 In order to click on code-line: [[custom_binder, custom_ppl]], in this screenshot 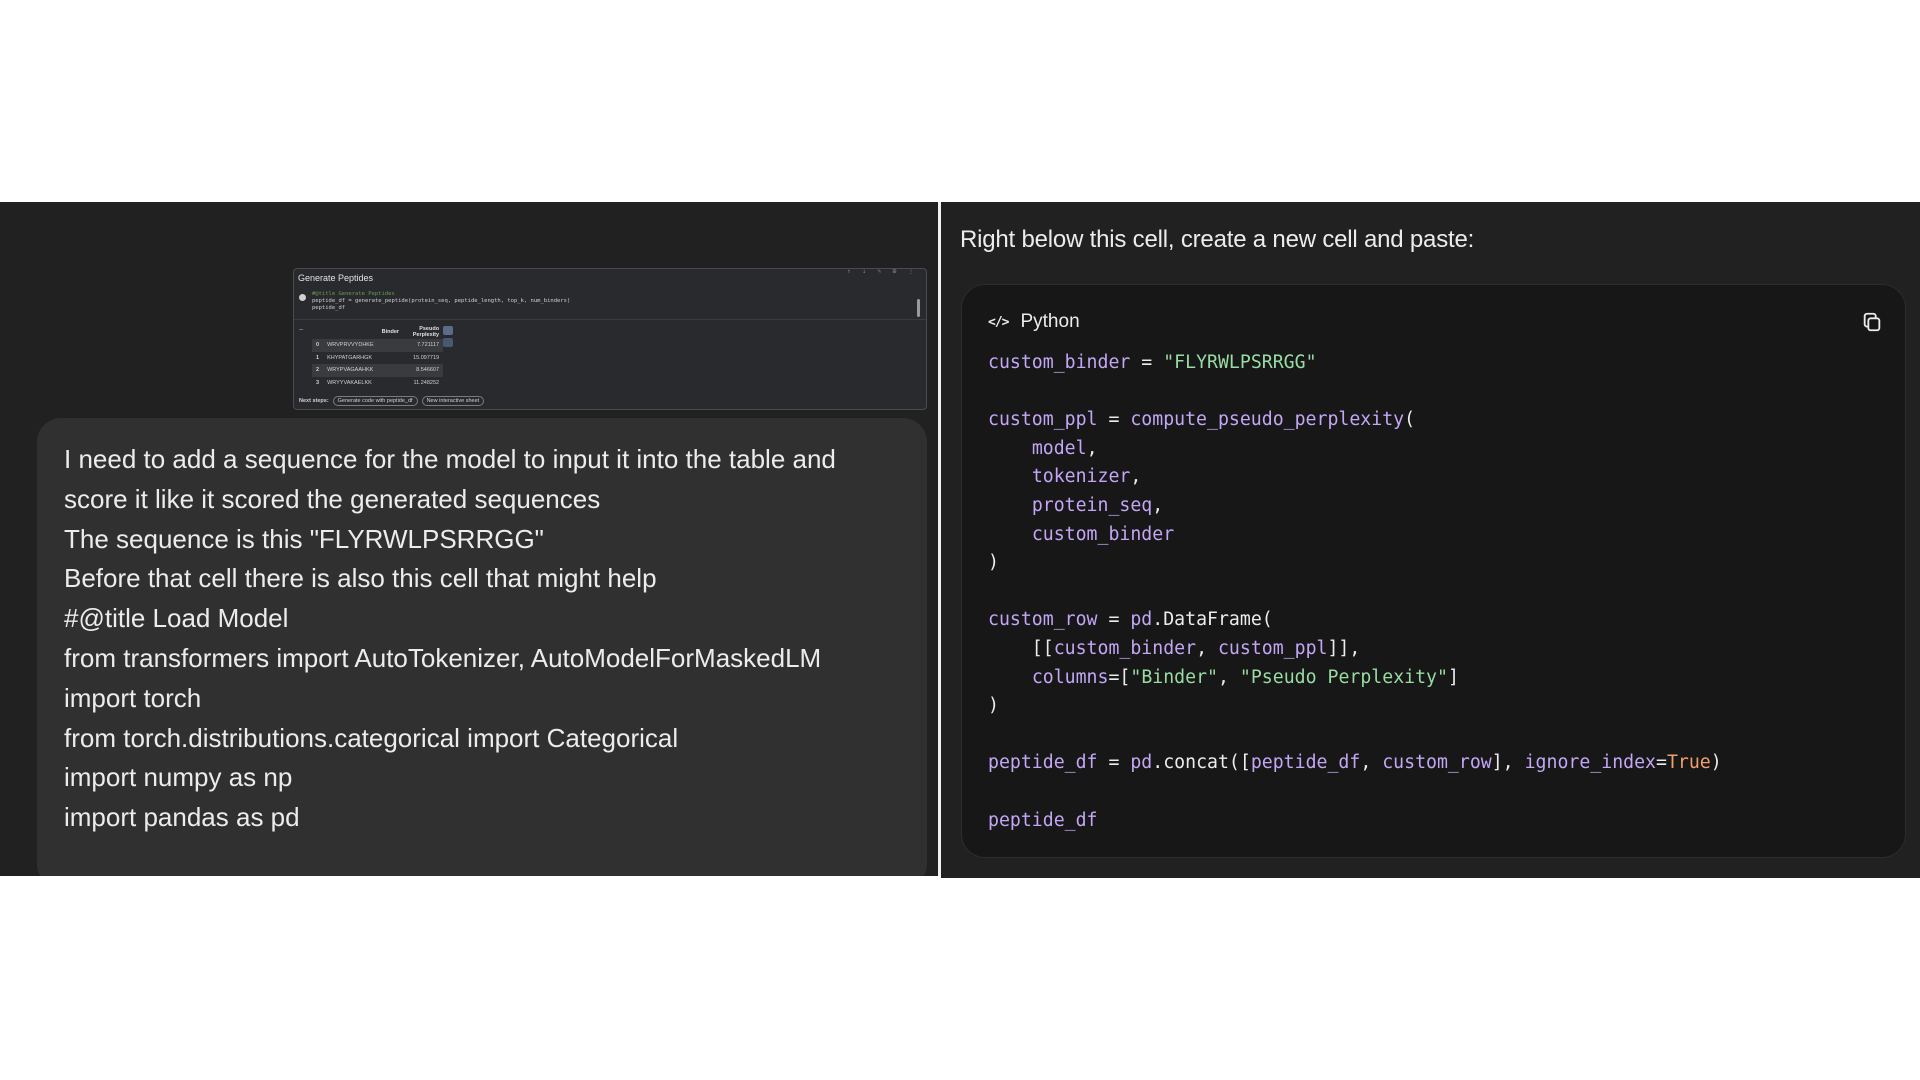, I will do `click(1355, 649)`.